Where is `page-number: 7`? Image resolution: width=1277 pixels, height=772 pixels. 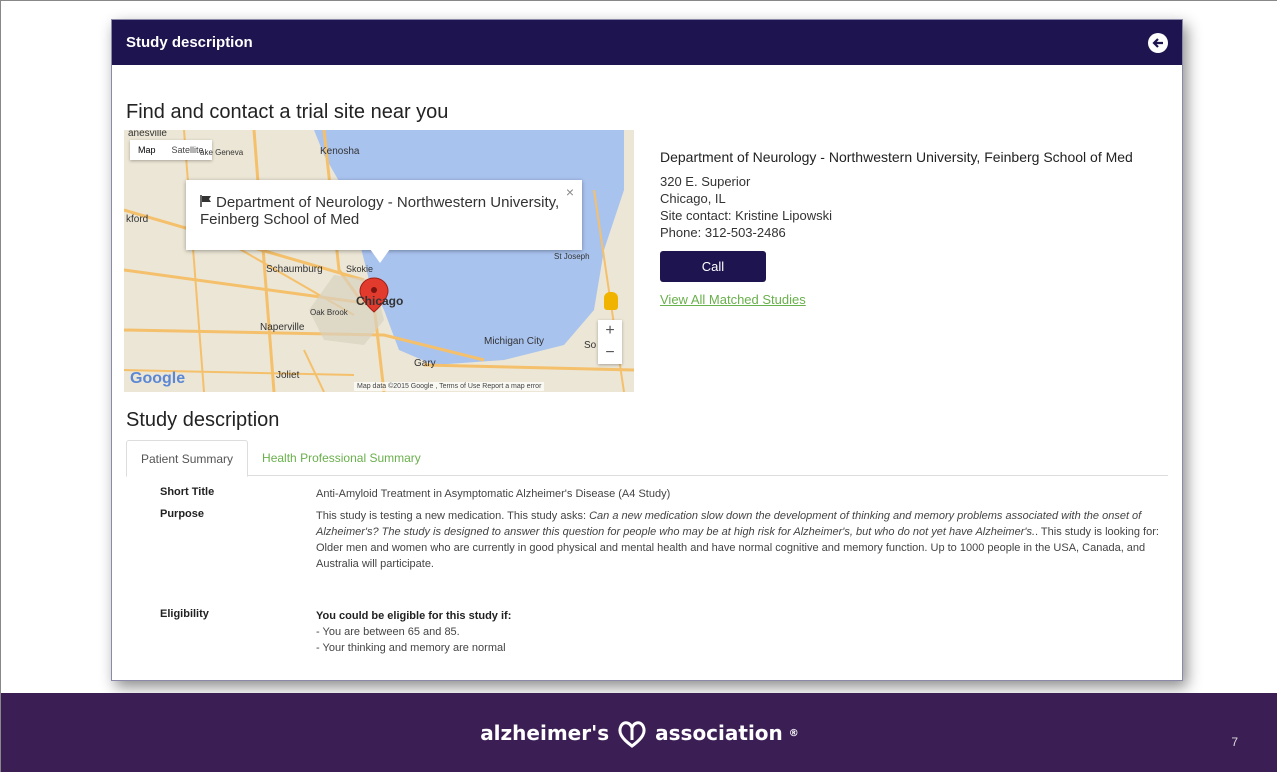
page-number: 7 is located at coordinates (1234, 742).